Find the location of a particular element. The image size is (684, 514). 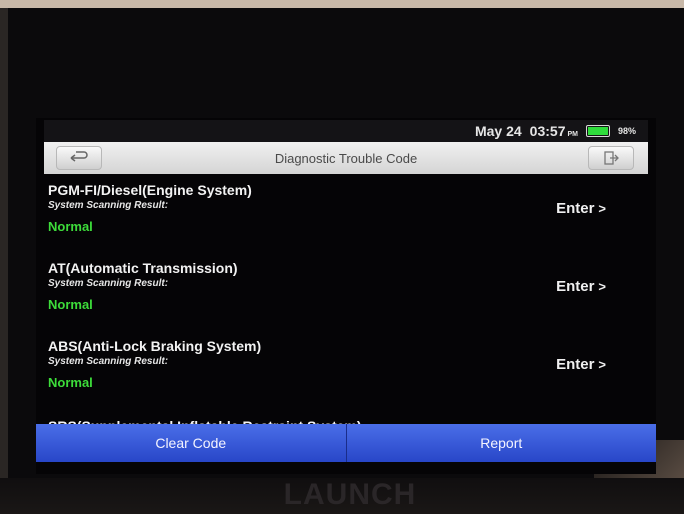

status-clock: 03:57 PM is located at coordinates (554, 131).